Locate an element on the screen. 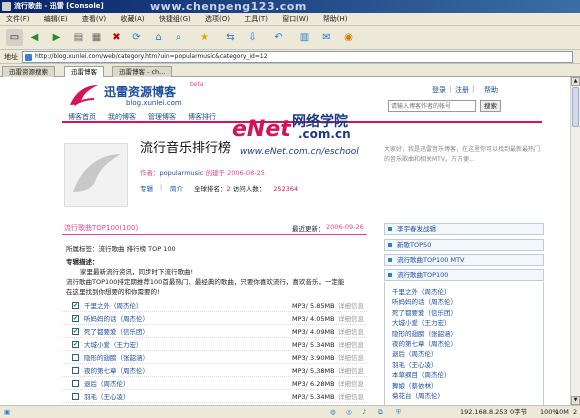 This screenshot has height=418, width=580. app-icon is located at coordinates (6, 6).